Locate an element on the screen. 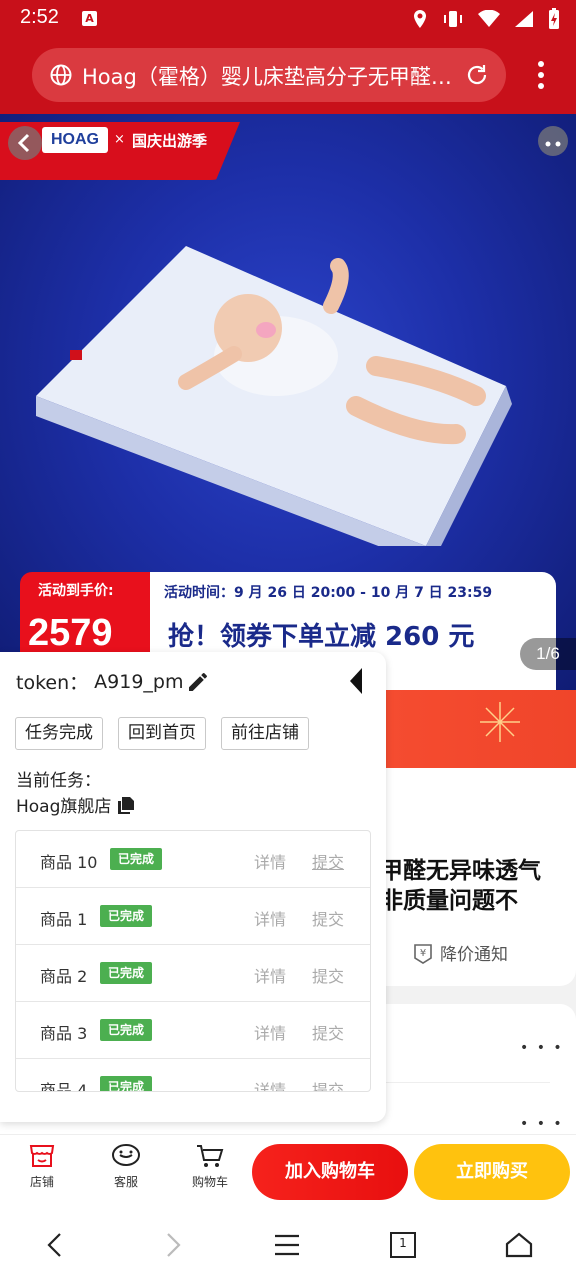  customer-service-icon is located at coordinates (126, 1155).